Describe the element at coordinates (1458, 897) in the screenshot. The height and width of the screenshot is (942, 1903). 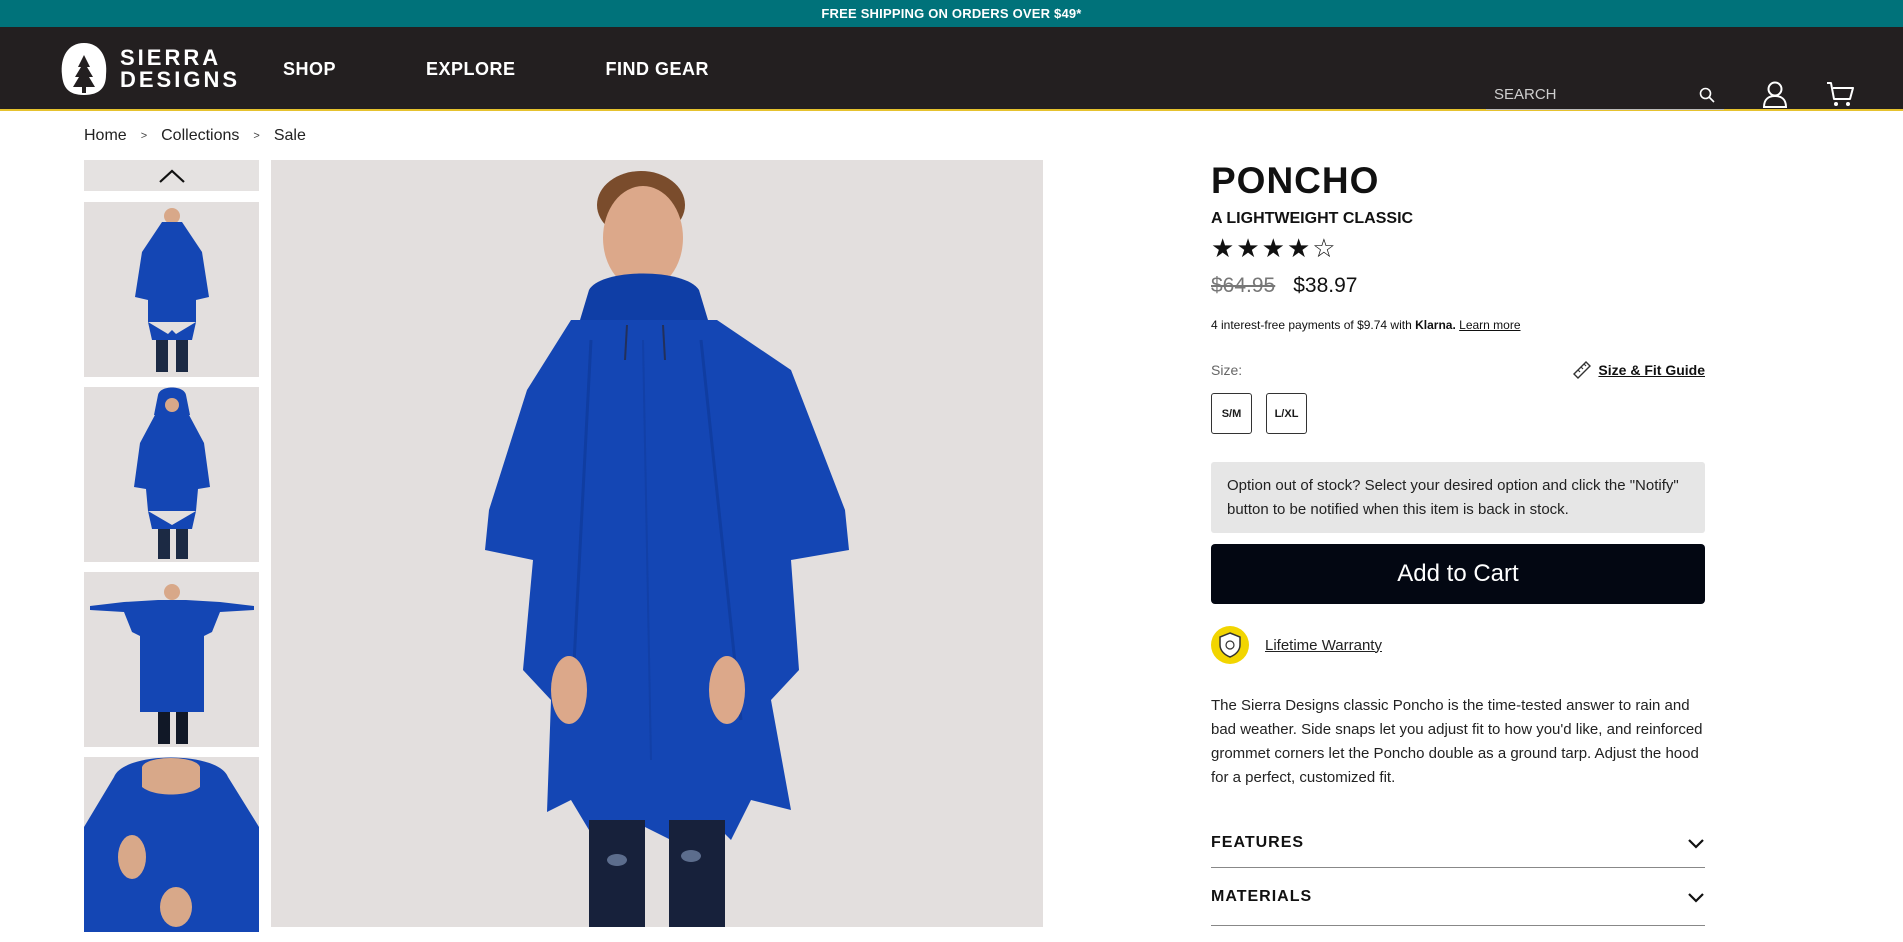
I see `accordion-materials: MATERIALS` at that location.